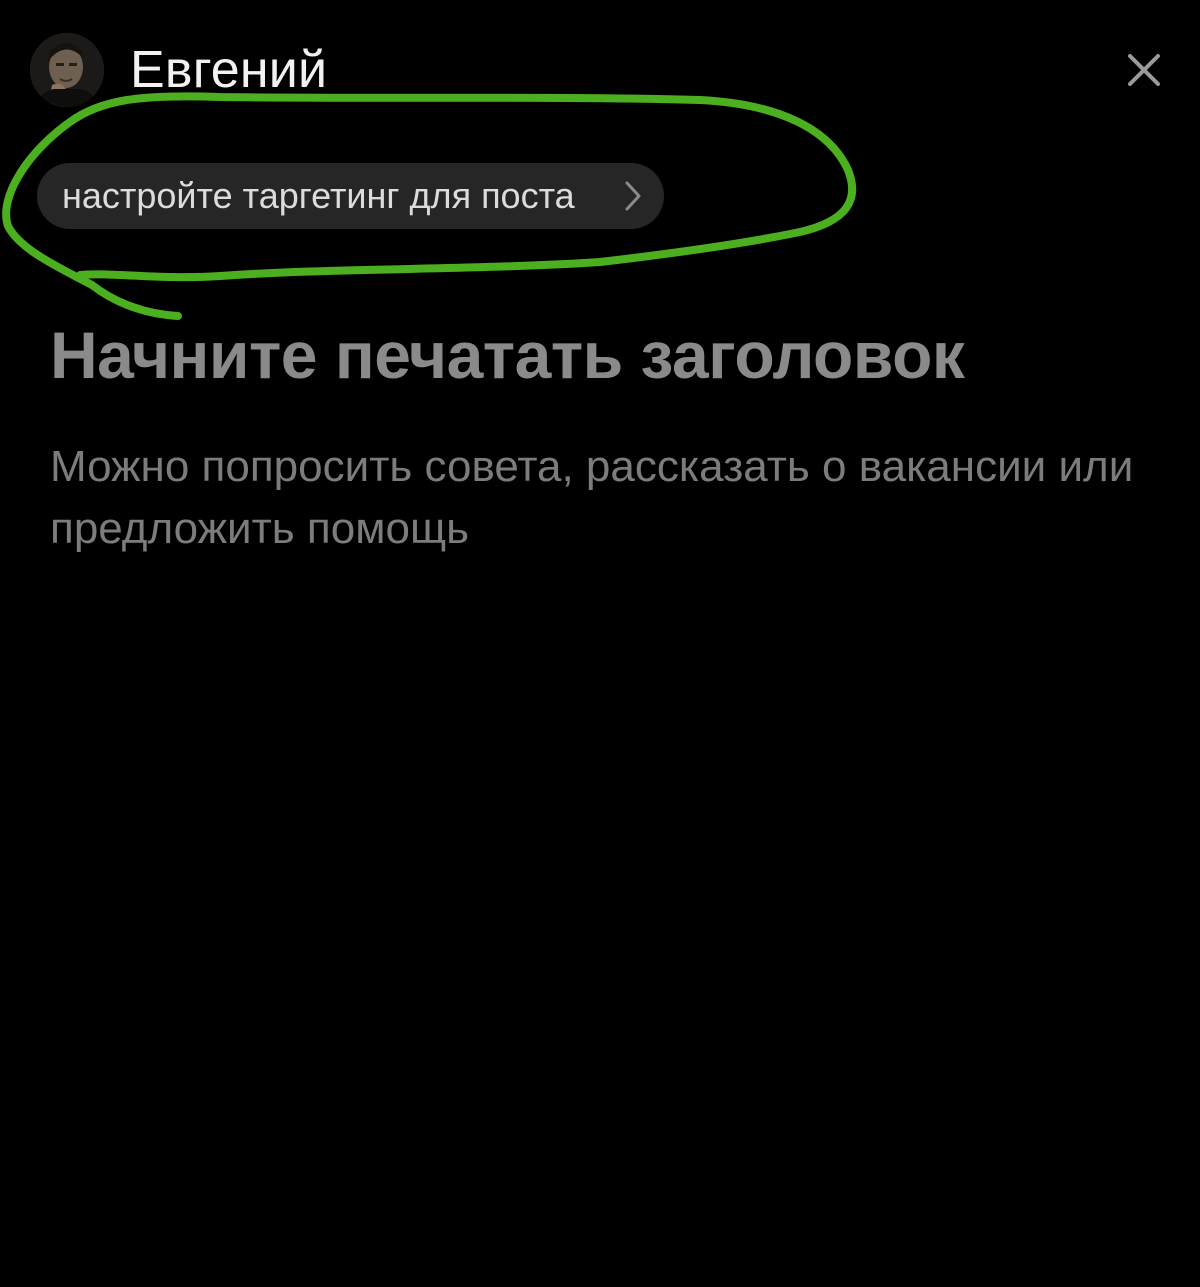  I want to click on avatar-photo-icon, so click(67, 70).